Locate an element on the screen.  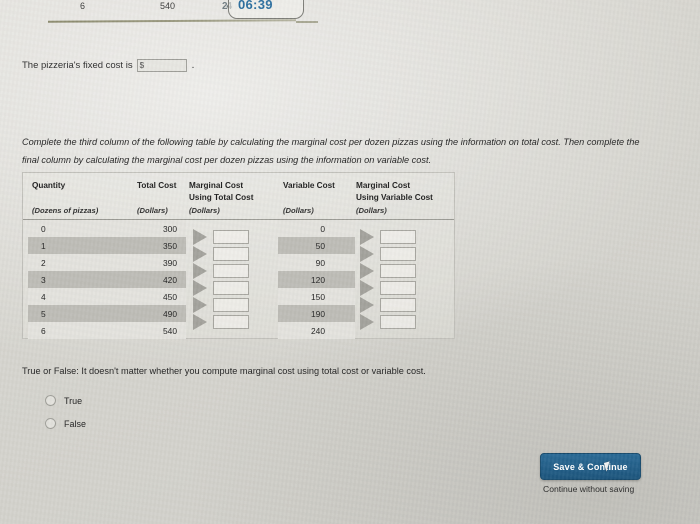
continue-without-saving-link: Continue without saving is located at coordinates (588, 489).